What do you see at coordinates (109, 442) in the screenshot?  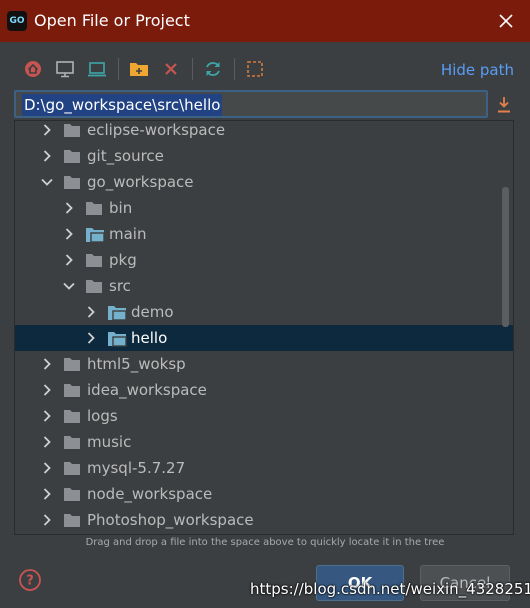 I see `tree-row-label: music` at bounding box center [109, 442].